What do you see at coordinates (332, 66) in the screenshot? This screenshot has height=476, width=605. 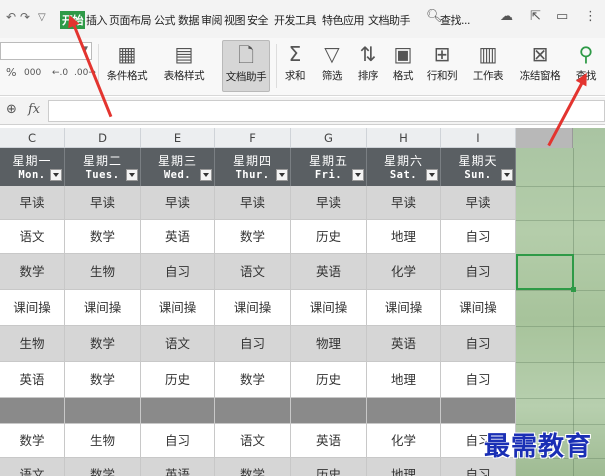 I see `filter-button: ▽ 筛选` at bounding box center [332, 66].